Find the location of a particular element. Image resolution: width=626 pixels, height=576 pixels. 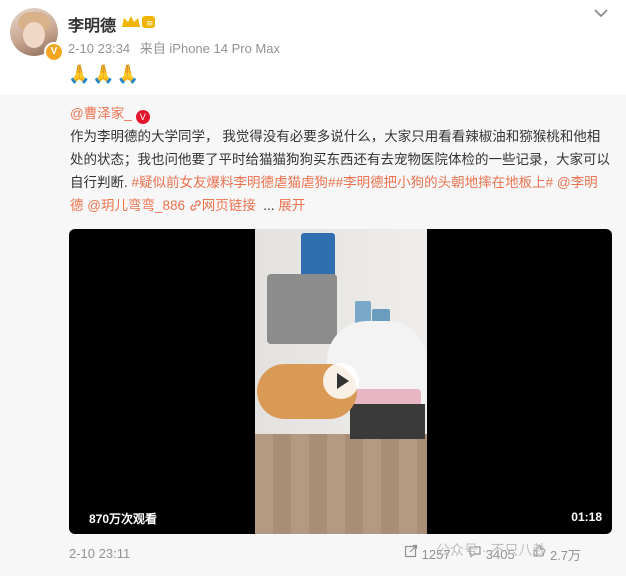

mention-link: @玥儿弯弯_886 is located at coordinates (136, 205).